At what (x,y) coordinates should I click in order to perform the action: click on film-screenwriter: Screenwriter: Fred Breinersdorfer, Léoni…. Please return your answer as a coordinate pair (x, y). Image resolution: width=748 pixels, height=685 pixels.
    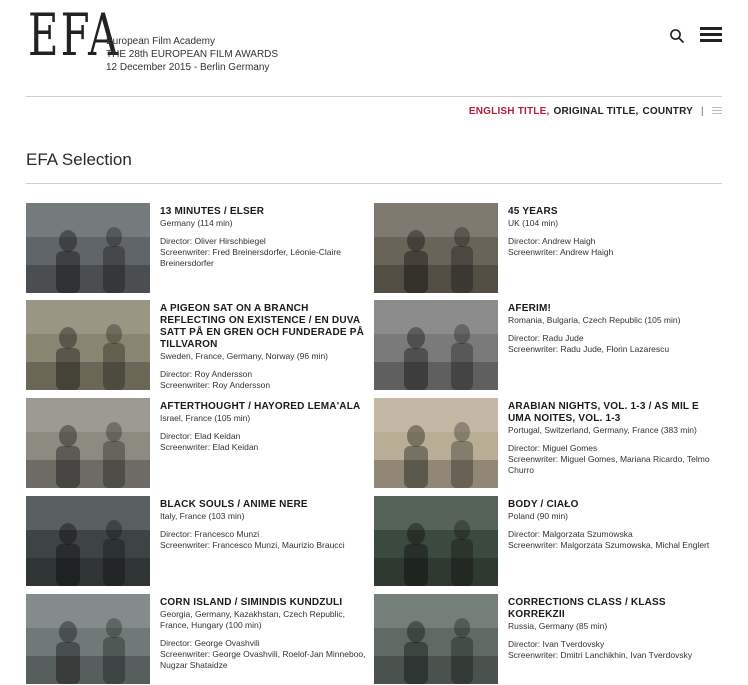
    Looking at the image, I should click on (250, 257).